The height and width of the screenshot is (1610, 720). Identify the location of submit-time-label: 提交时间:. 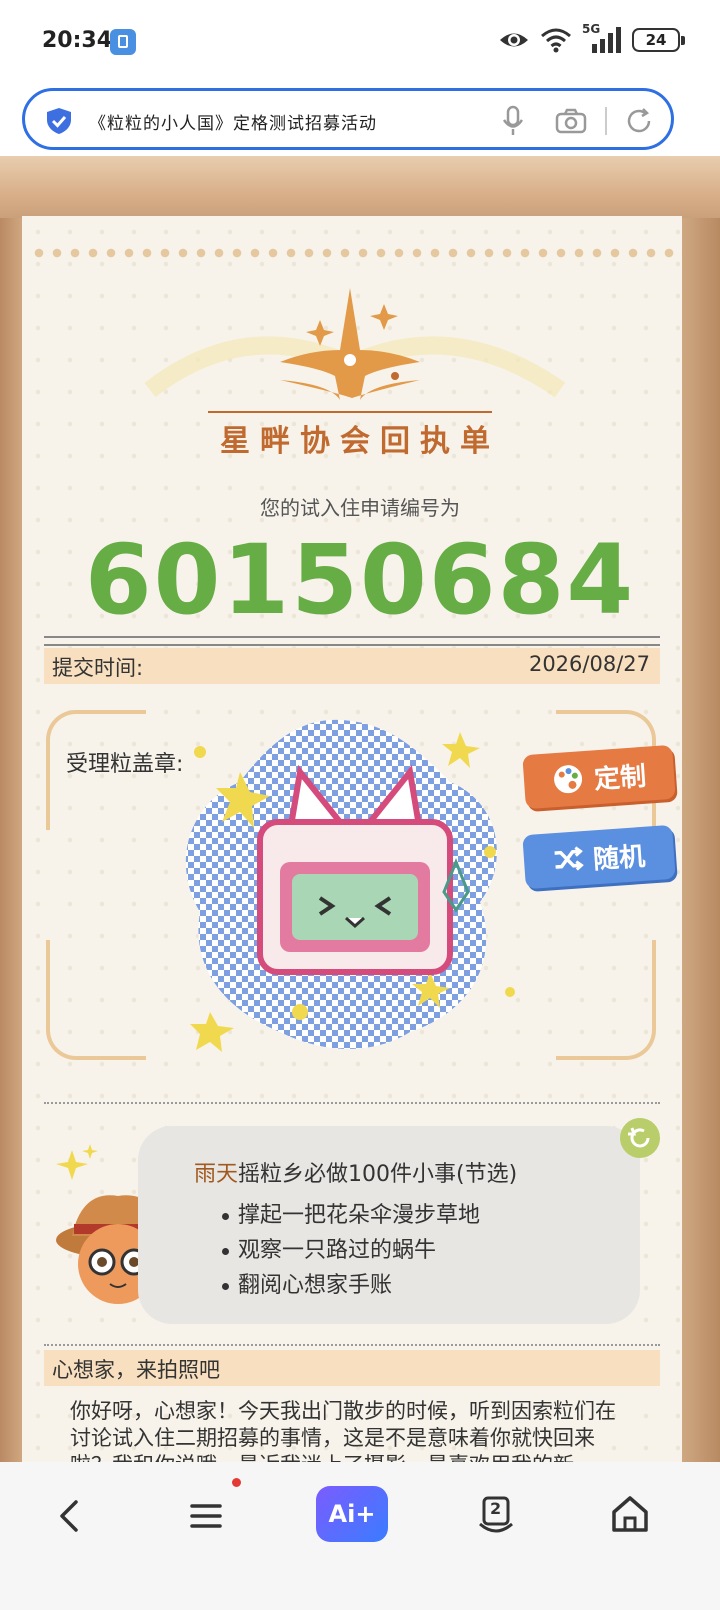
(98, 668).